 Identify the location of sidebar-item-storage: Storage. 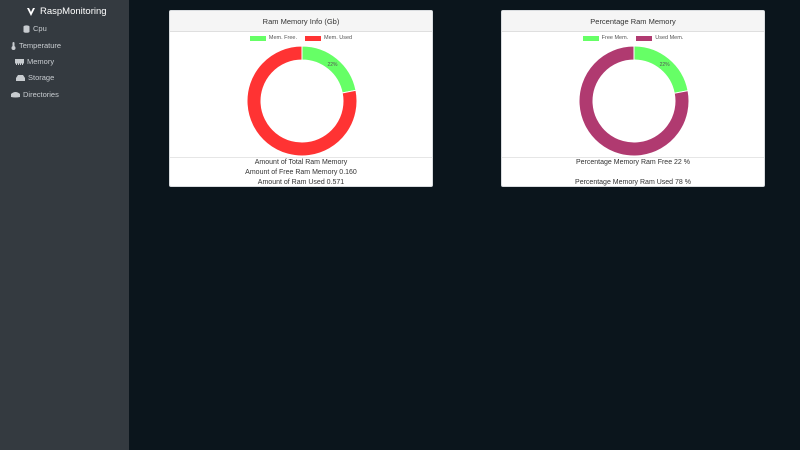
(35, 77).